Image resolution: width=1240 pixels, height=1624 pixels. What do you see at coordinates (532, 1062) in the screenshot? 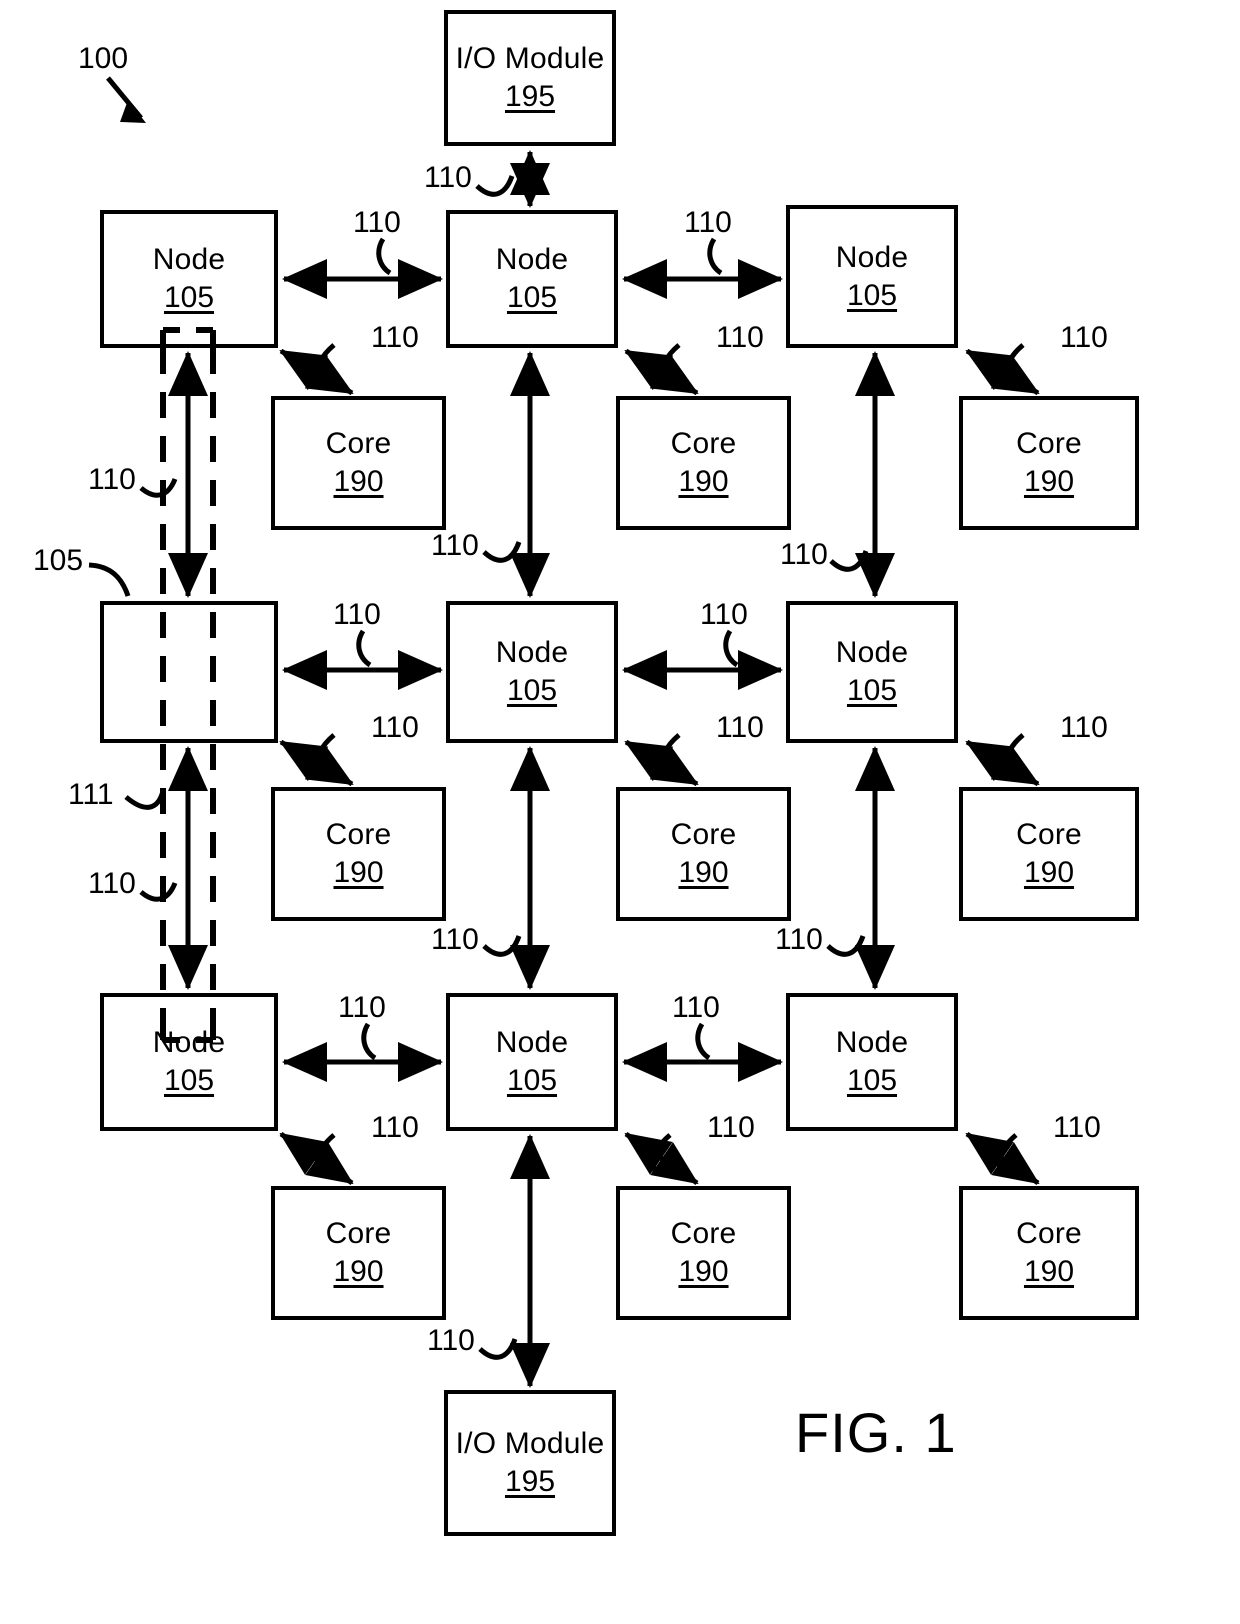
I see `node-row3-col2: Node 105` at bounding box center [532, 1062].